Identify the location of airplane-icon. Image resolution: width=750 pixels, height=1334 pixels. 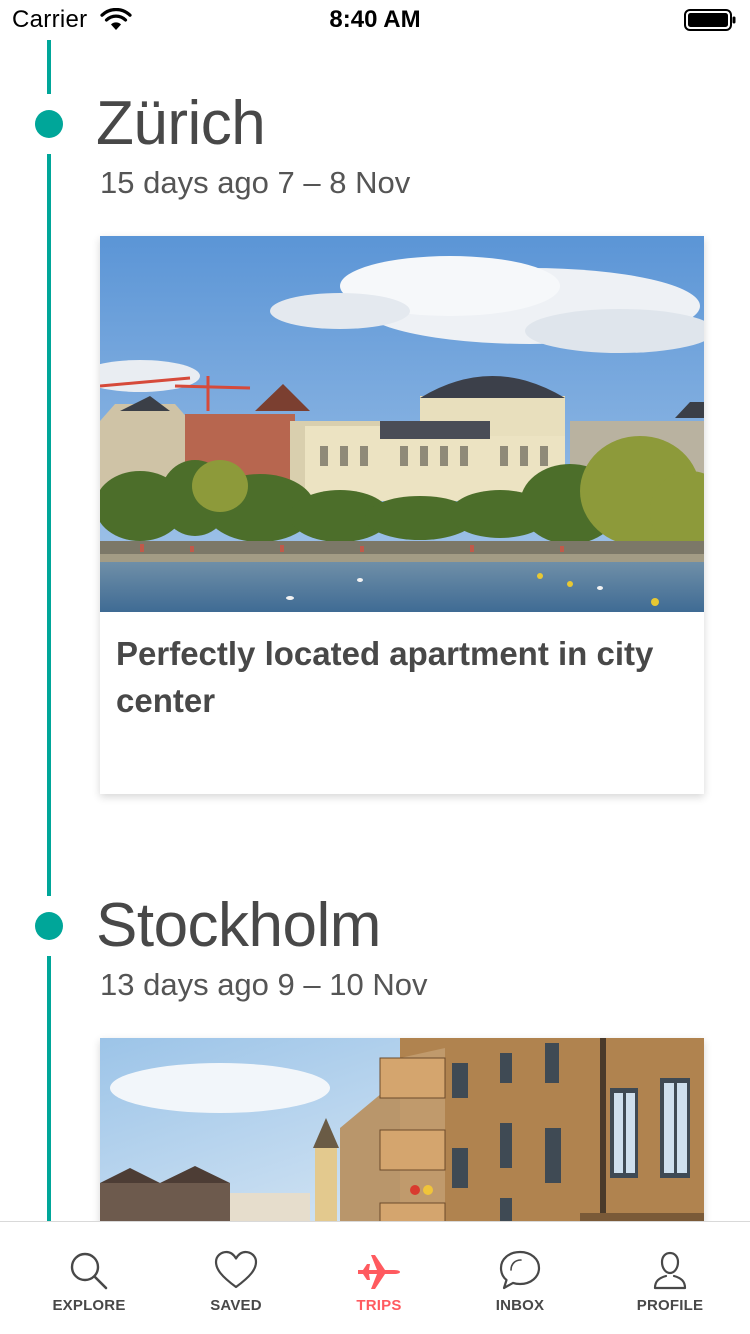
(379, 1272).